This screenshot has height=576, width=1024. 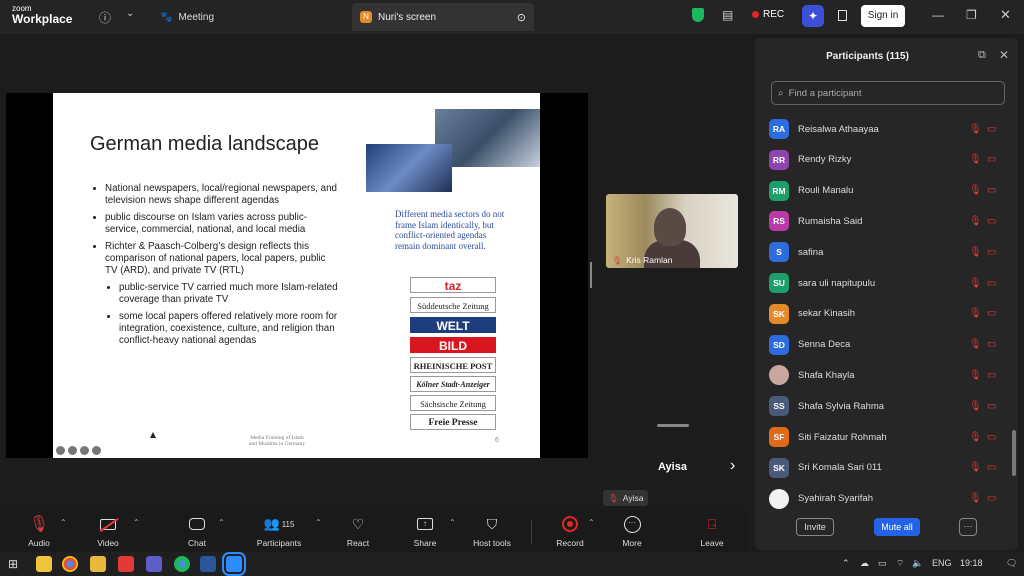 What do you see at coordinates (917, 563) in the screenshot?
I see `volume-icon: 🔈` at bounding box center [917, 563].